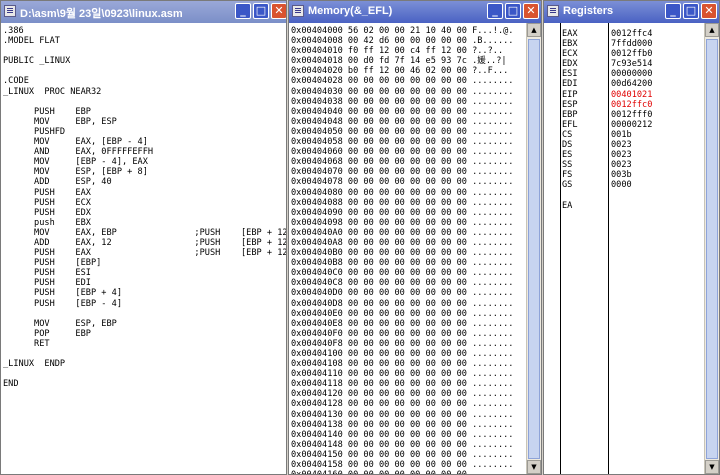  What do you see at coordinates (350, 11) in the screenshot?
I see `memory-window-title: Memory(&_EFL)` at bounding box center [350, 11].